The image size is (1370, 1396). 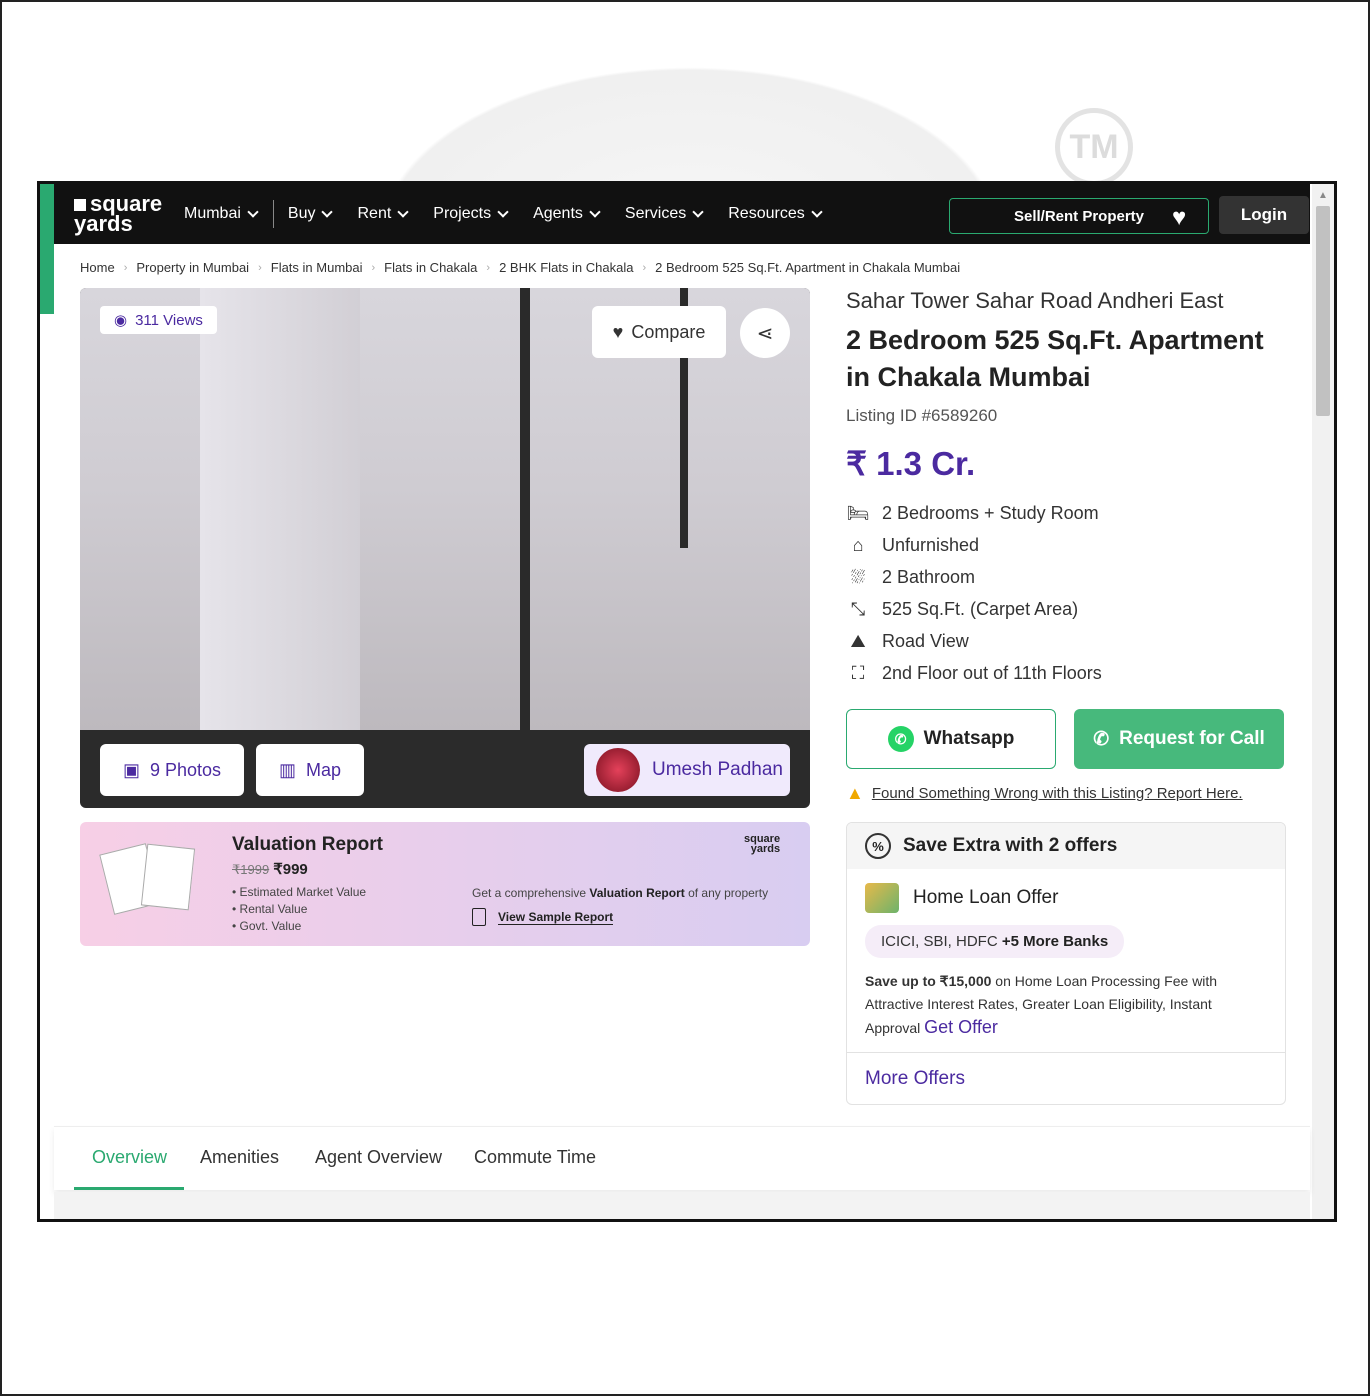 I want to click on map-button: ▥ Map, so click(x=310, y=770).